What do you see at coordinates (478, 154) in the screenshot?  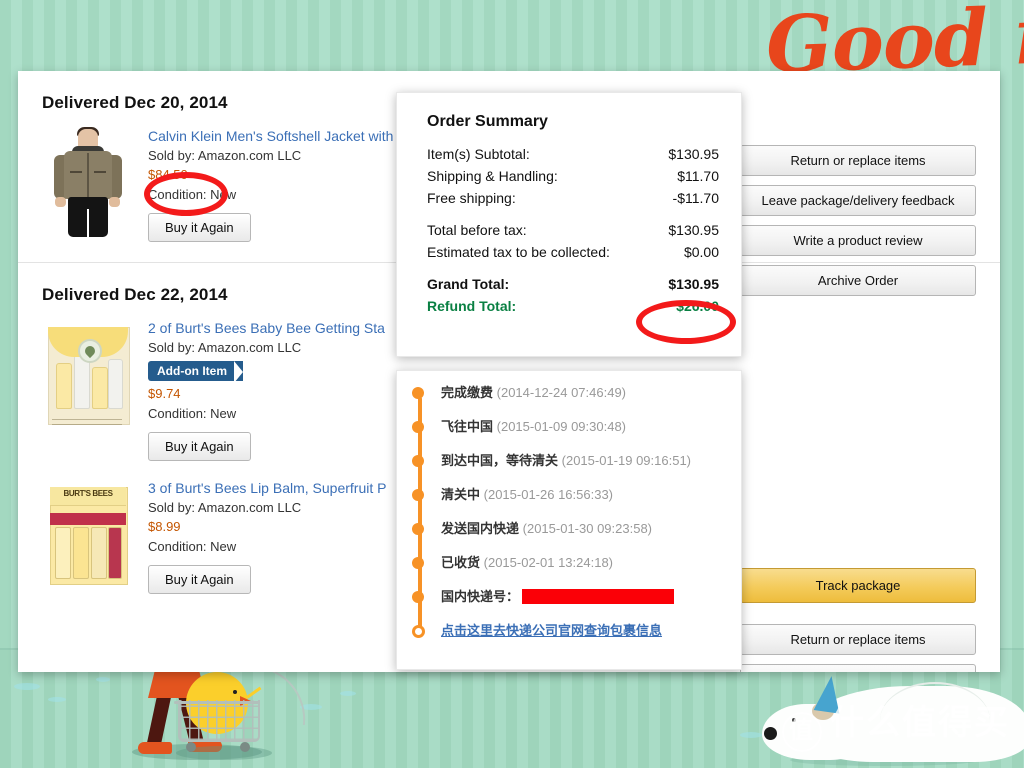 I see `summary-label: Item(s) Subtotal:` at bounding box center [478, 154].